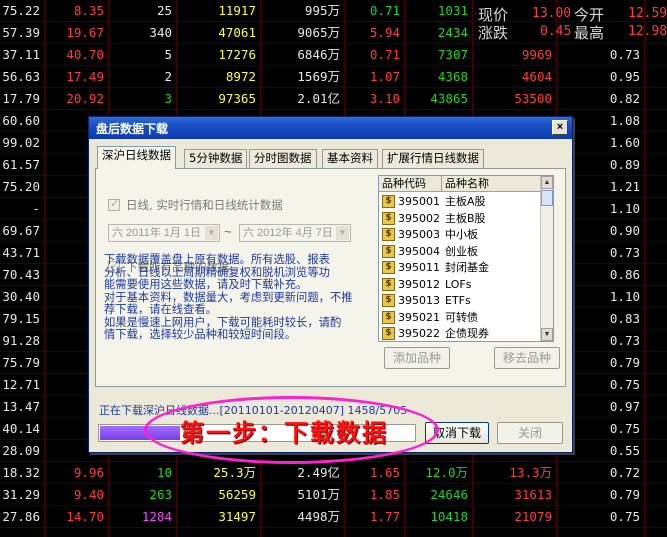 The image size is (667, 537). Describe the element at coordinates (283, 158) in the screenshot. I see `tab-timeshare-data: 分时图数据` at that location.